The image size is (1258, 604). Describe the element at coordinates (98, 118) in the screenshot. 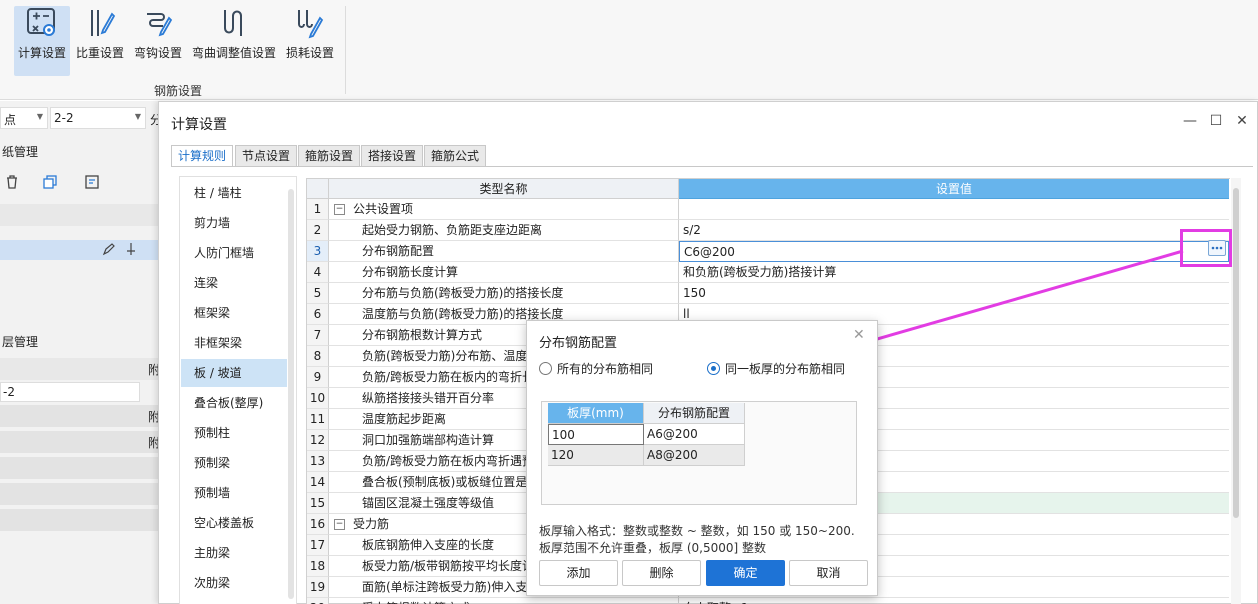

I see `combo-floor: 2-2 ▼` at that location.